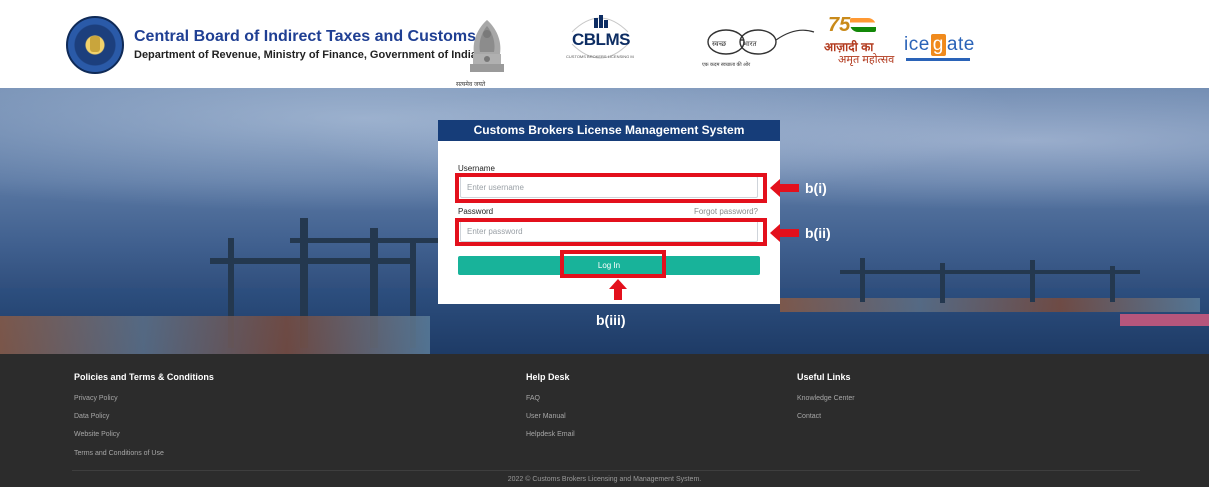 The width and height of the screenshot is (1209, 487). I want to click on icegate-logo: ice g ate, so click(939, 47).